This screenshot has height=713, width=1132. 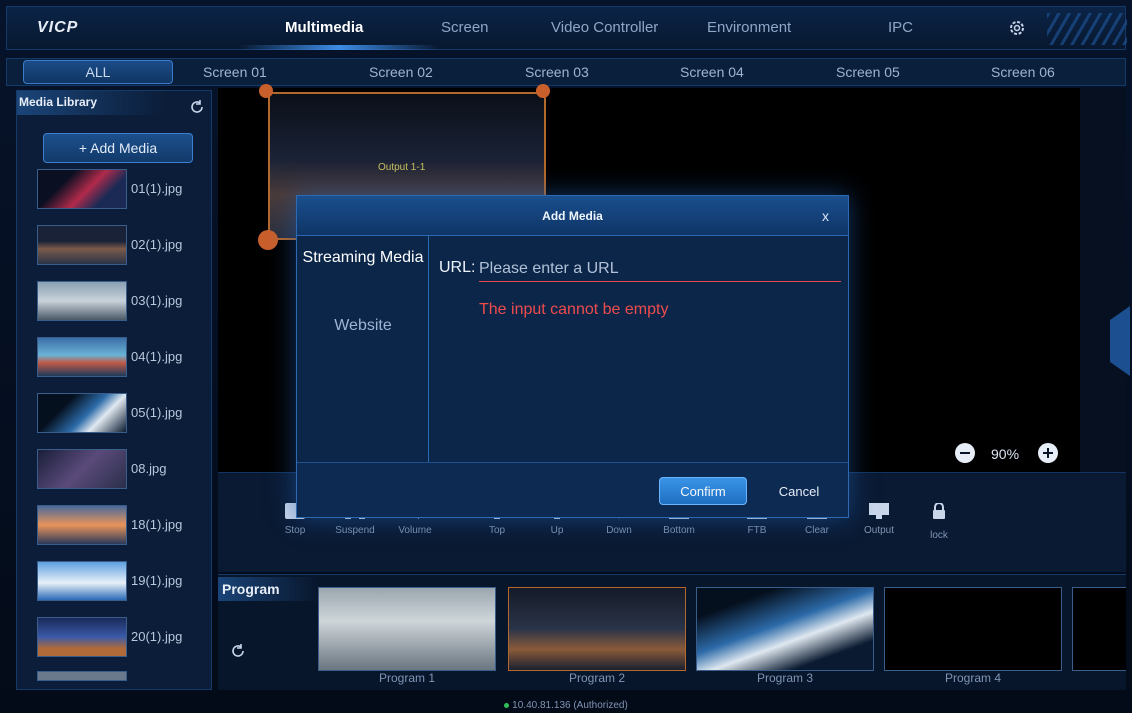 What do you see at coordinates (355, 530) in the screenshot?
I see `suspend-label: Suspend` at bounding box center [355, 530].